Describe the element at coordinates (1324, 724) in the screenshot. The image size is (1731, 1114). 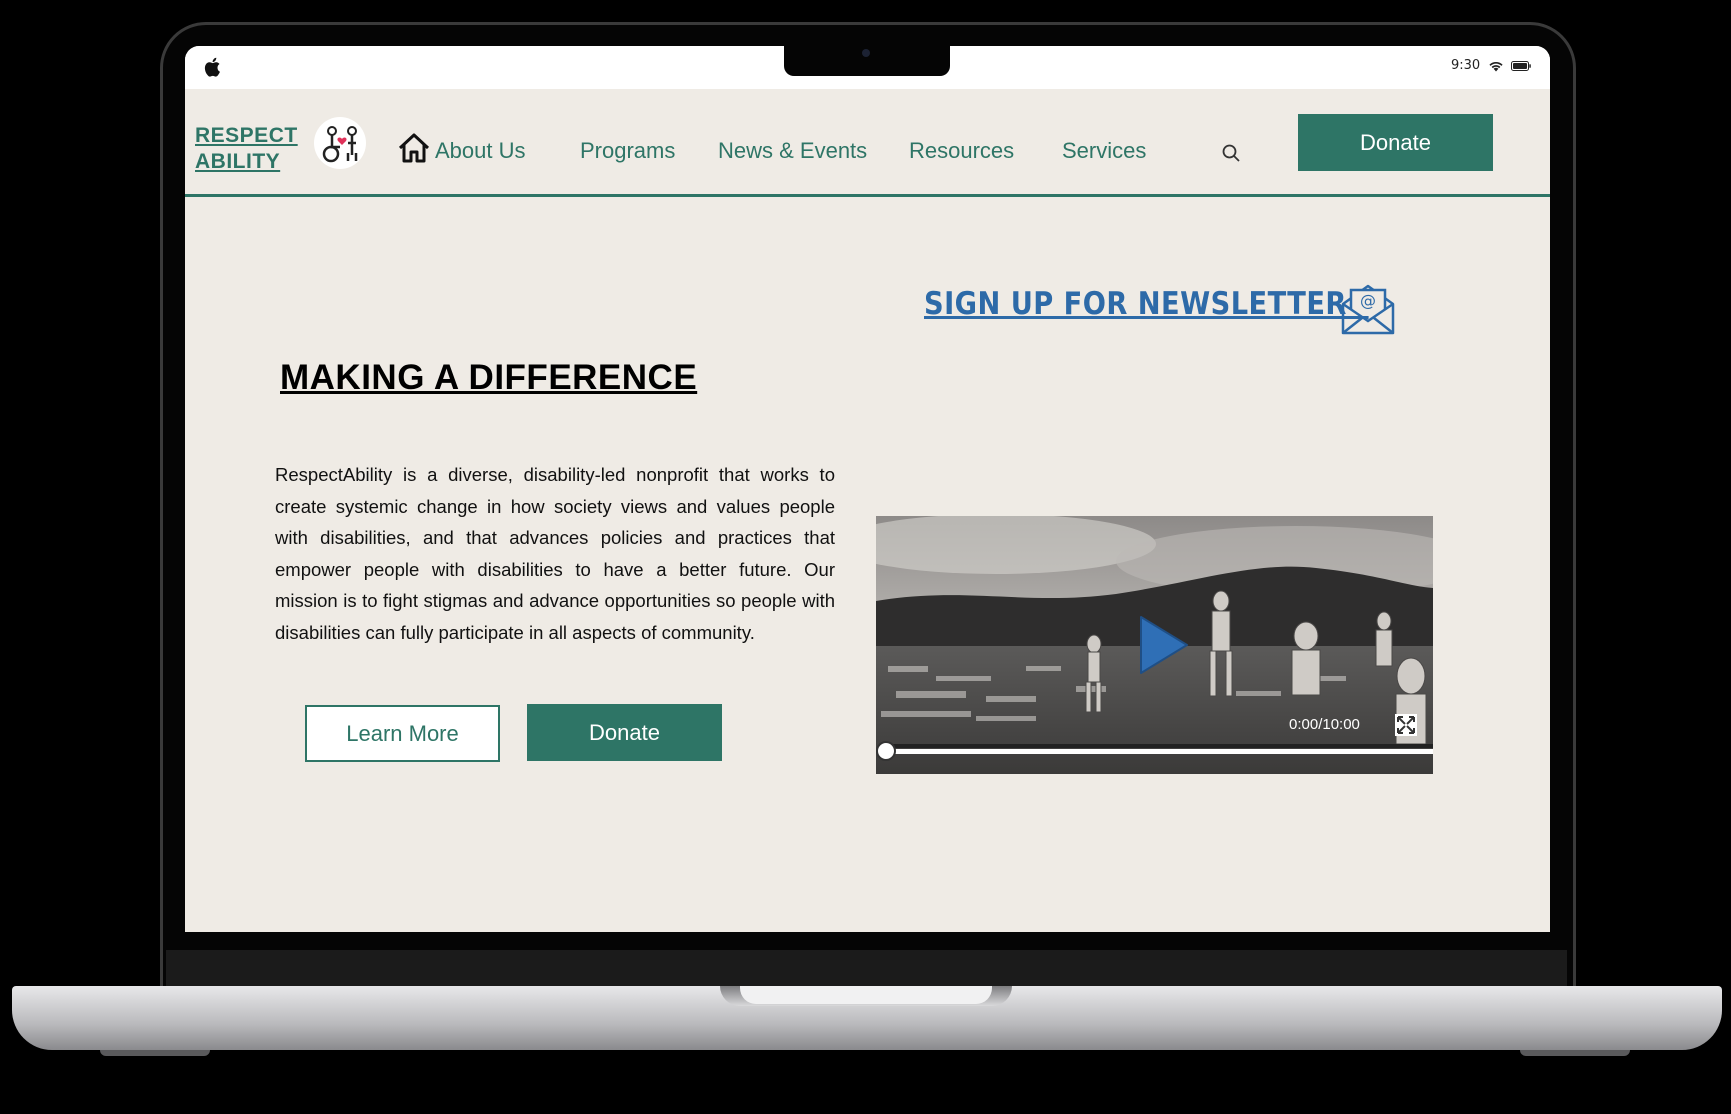
I see `video-time: 0:00/10:00` at that location.